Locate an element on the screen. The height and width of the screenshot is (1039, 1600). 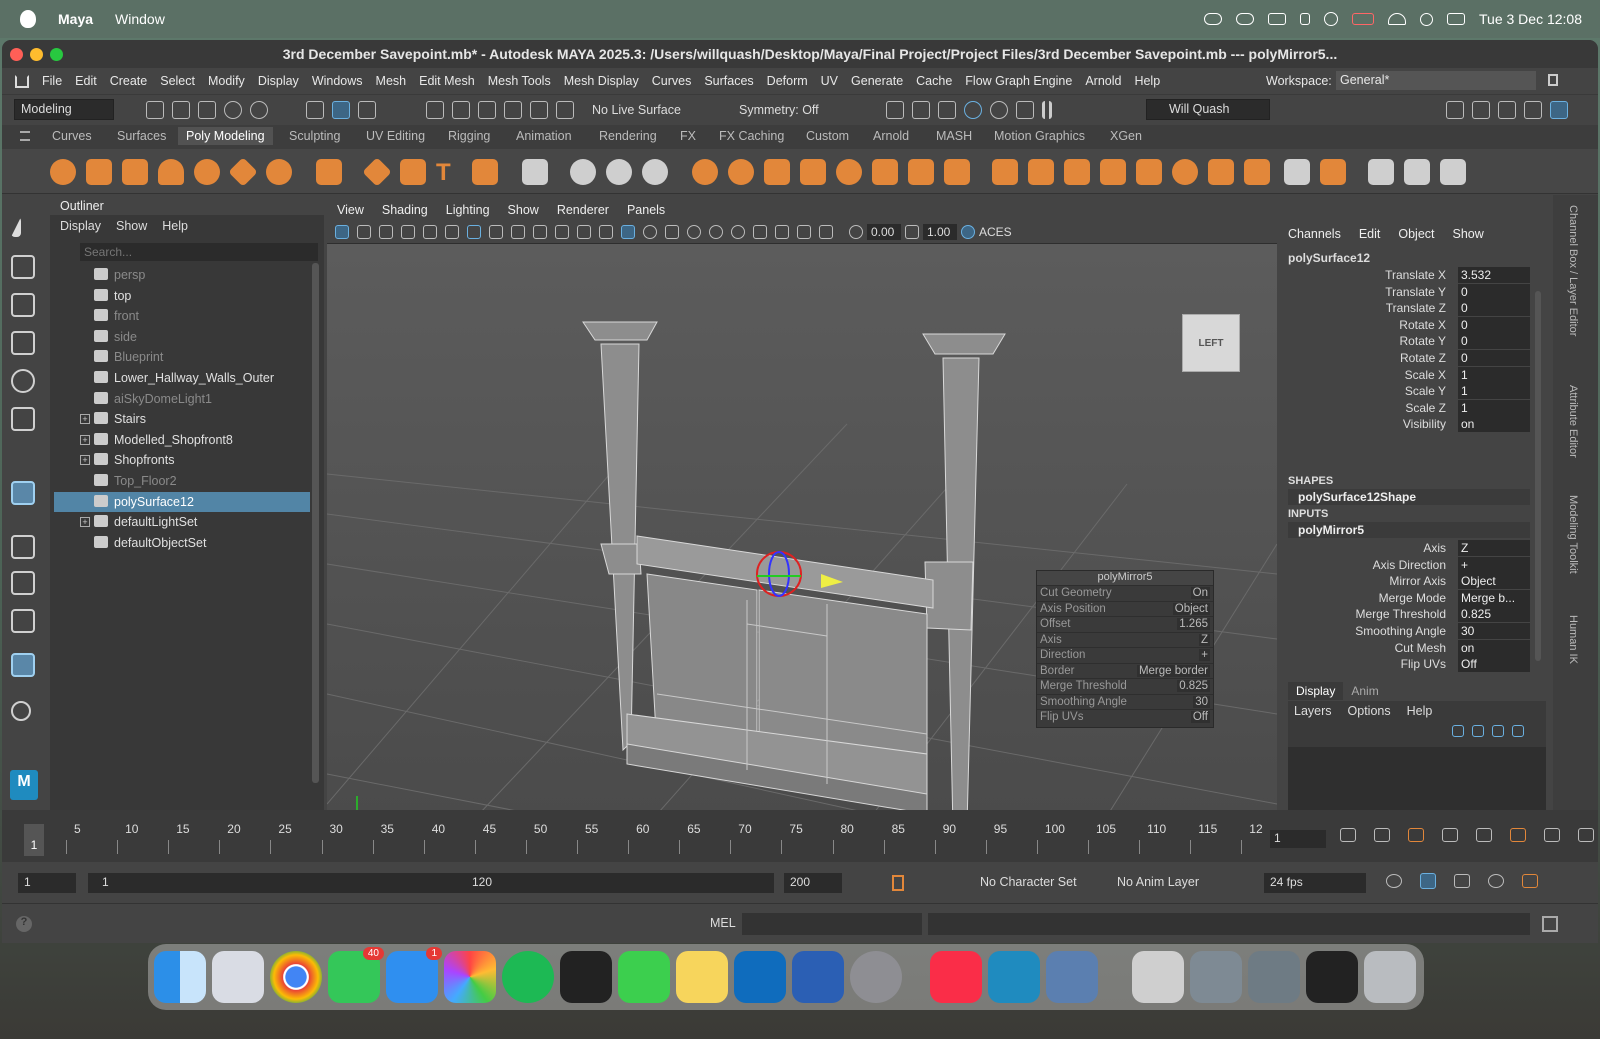
photos-icon is located at coordinates (470, 977).